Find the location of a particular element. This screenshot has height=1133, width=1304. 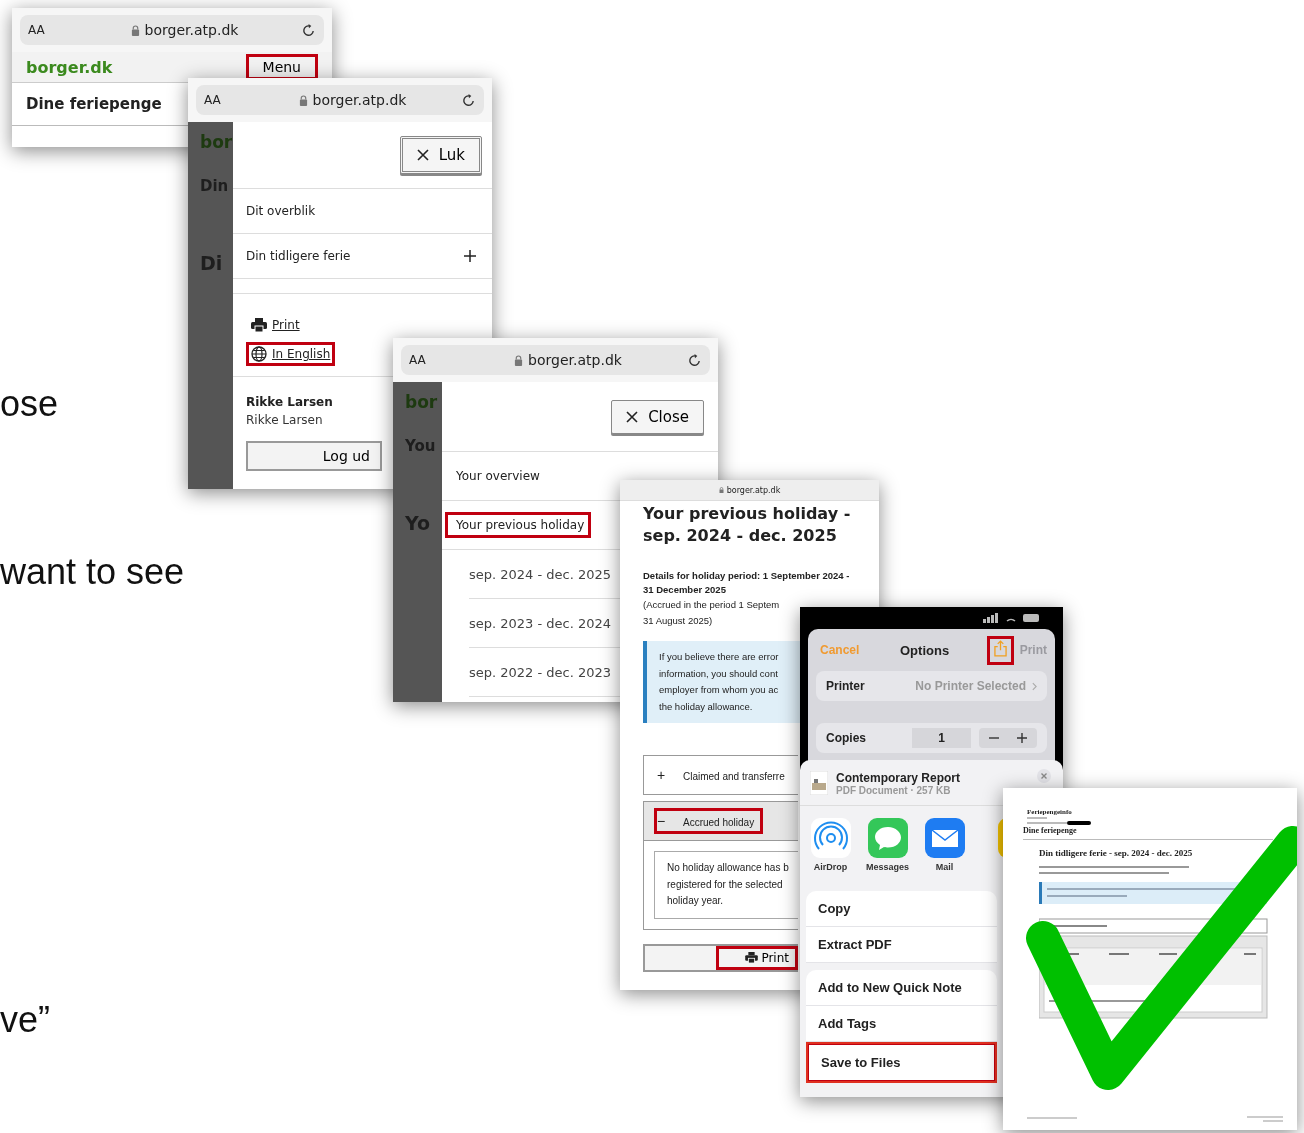

submenu-item: sep. 2022 - dec. 2023 is located at coordinates (540, 672).